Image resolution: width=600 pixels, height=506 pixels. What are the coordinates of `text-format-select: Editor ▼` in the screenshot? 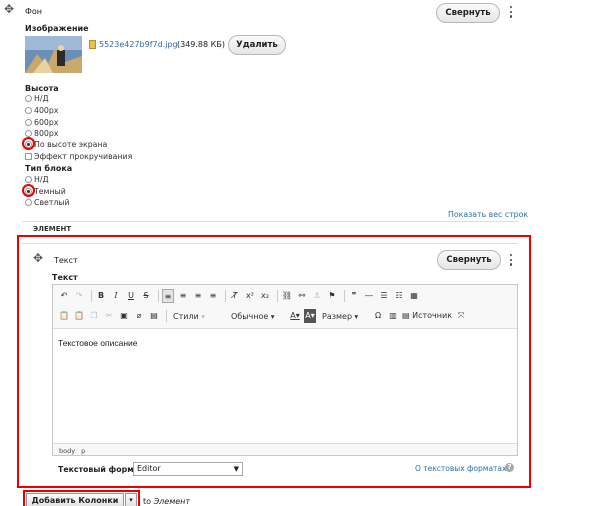 It's located at (188, 469).